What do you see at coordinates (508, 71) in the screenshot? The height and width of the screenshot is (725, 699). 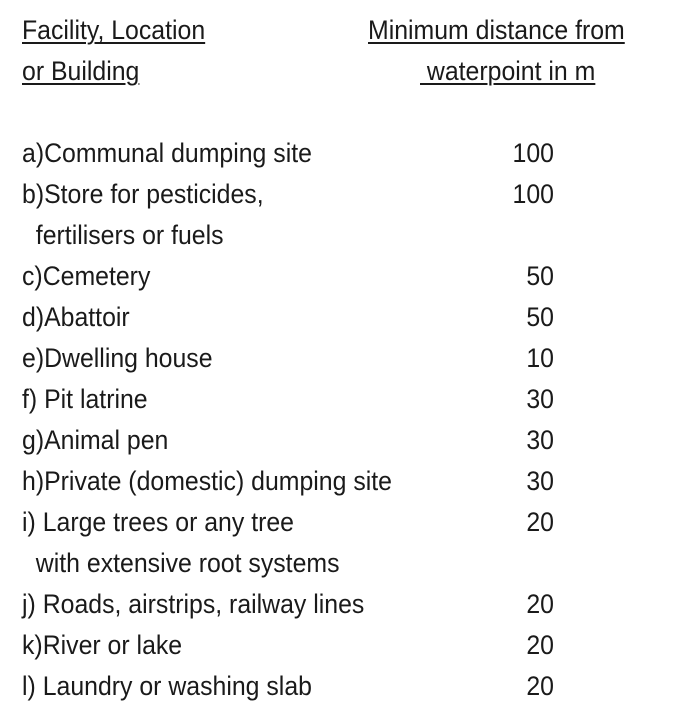 I see `header-distance-line2: waterpoint in m` at bounding box center [508, 71].